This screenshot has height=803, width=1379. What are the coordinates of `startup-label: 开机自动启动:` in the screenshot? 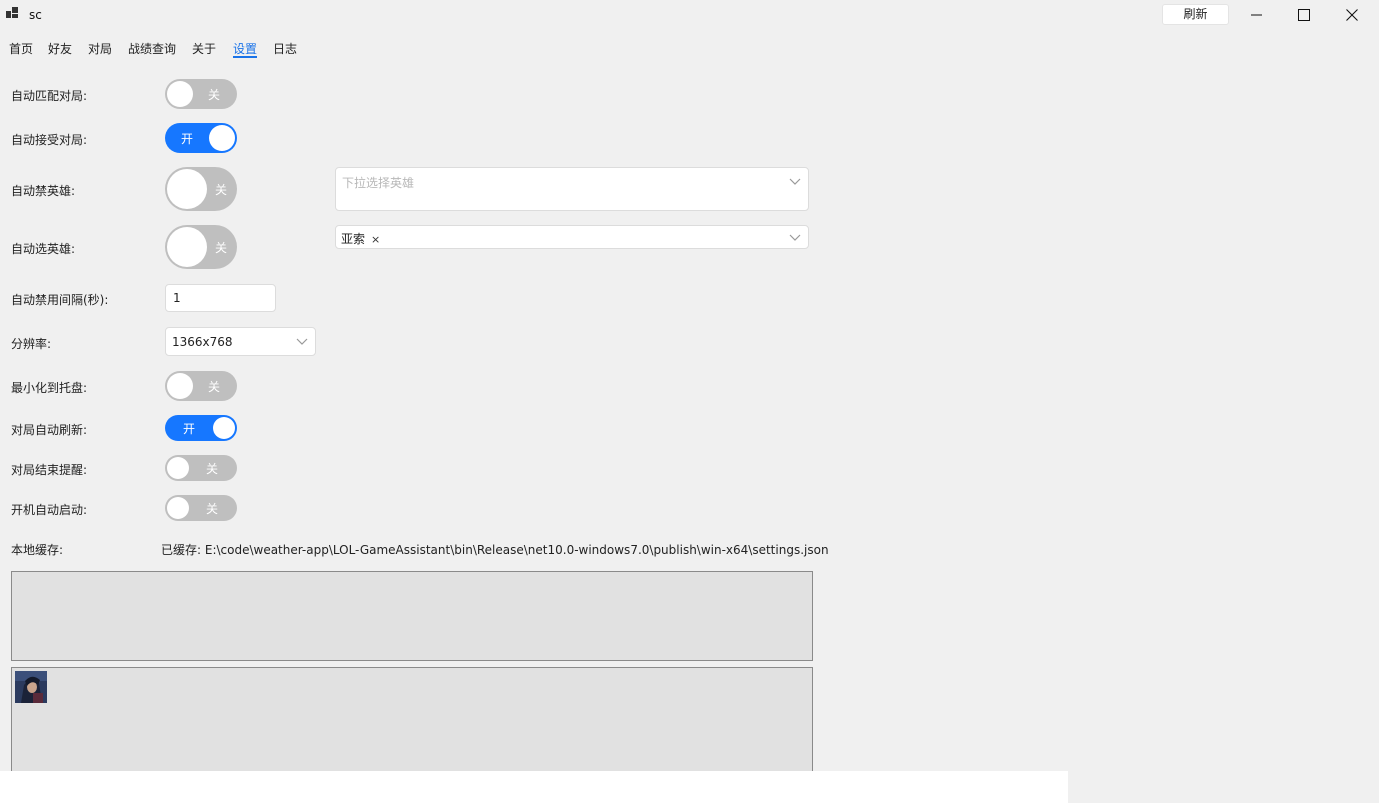 It's located at (49, 510).